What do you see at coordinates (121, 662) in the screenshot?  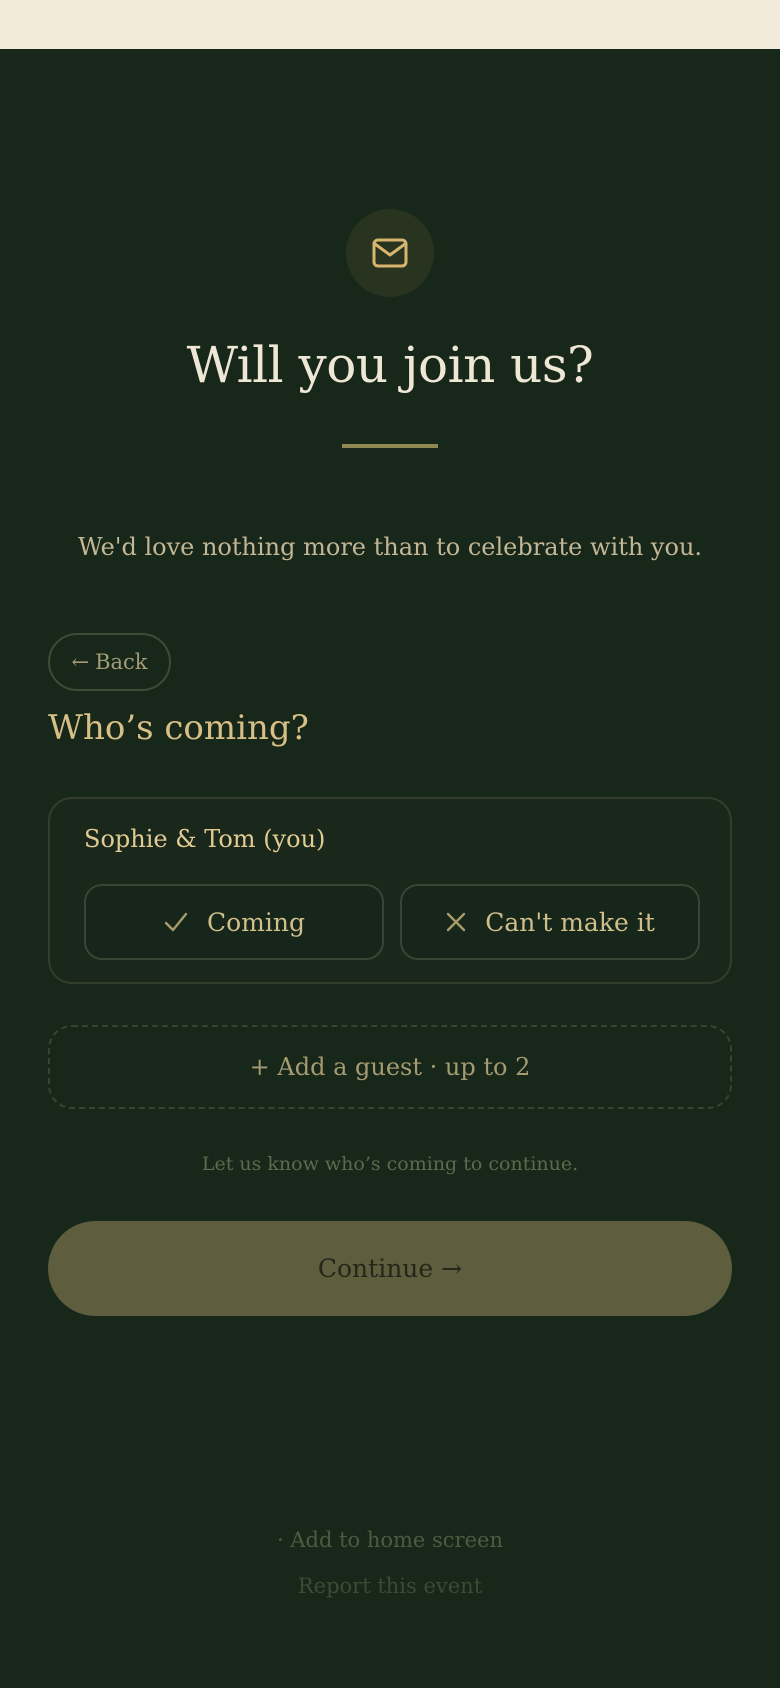 I see `back-label: Back` at bounding box center [121, 662].